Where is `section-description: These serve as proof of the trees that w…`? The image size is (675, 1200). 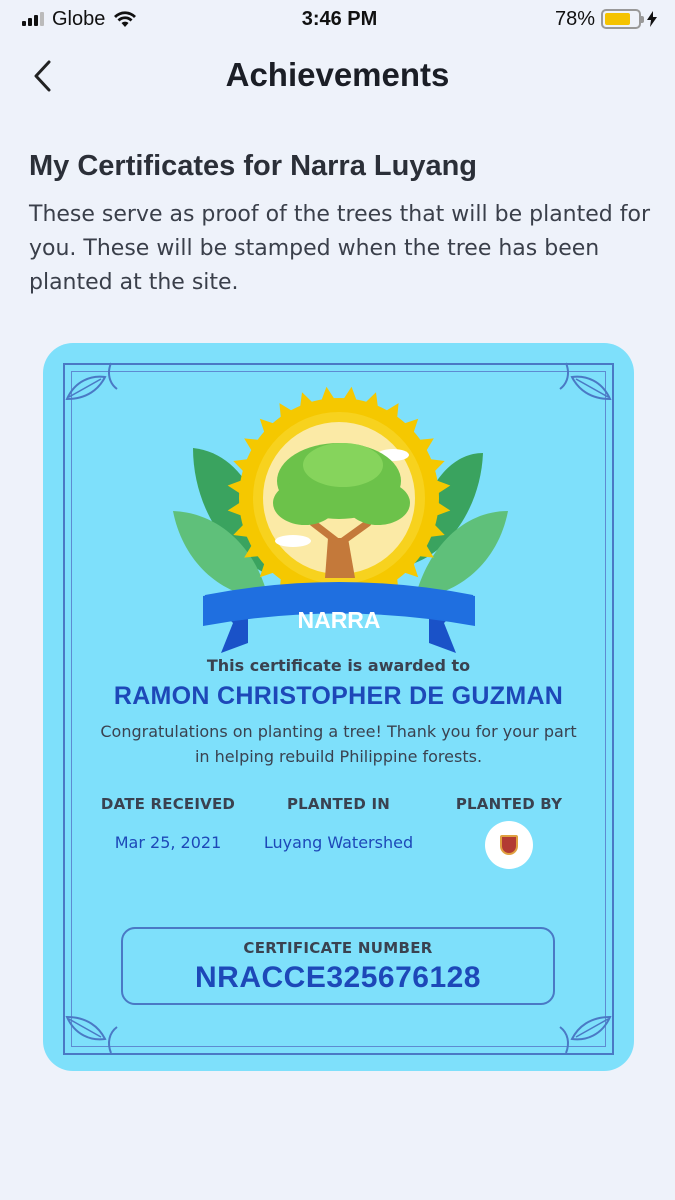
section-description: These serve as proof of the trees that w… is located at coordinates (339, 248).